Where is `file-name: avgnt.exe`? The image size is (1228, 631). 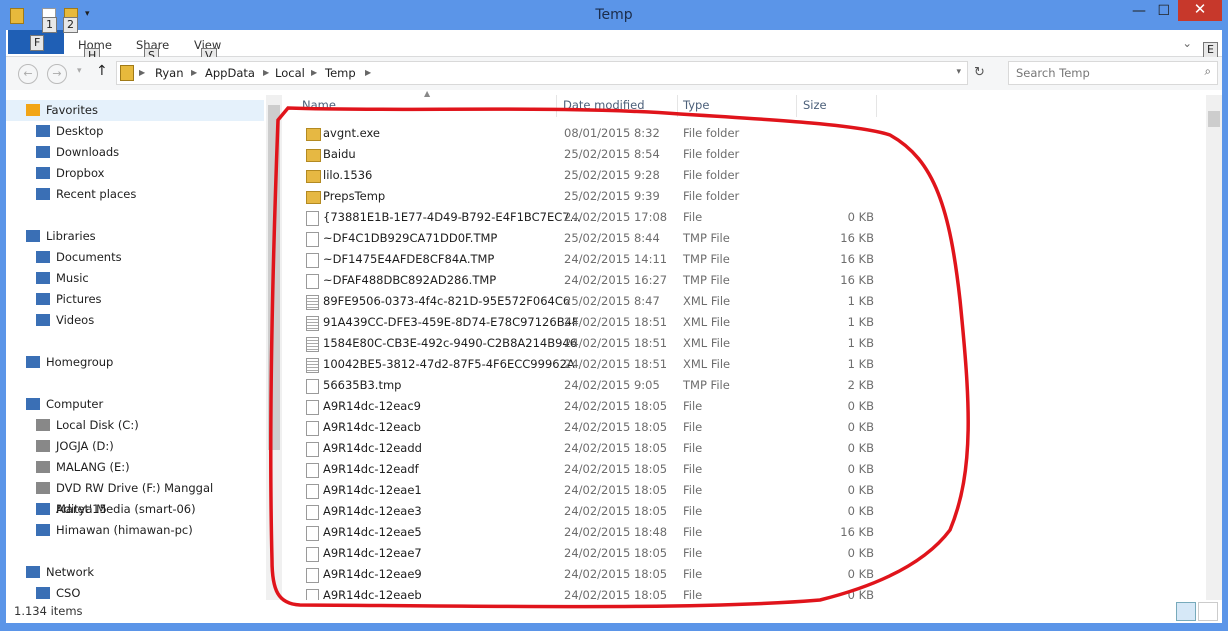 file-name: avgnt.exe is located at coordinates (352, 133).